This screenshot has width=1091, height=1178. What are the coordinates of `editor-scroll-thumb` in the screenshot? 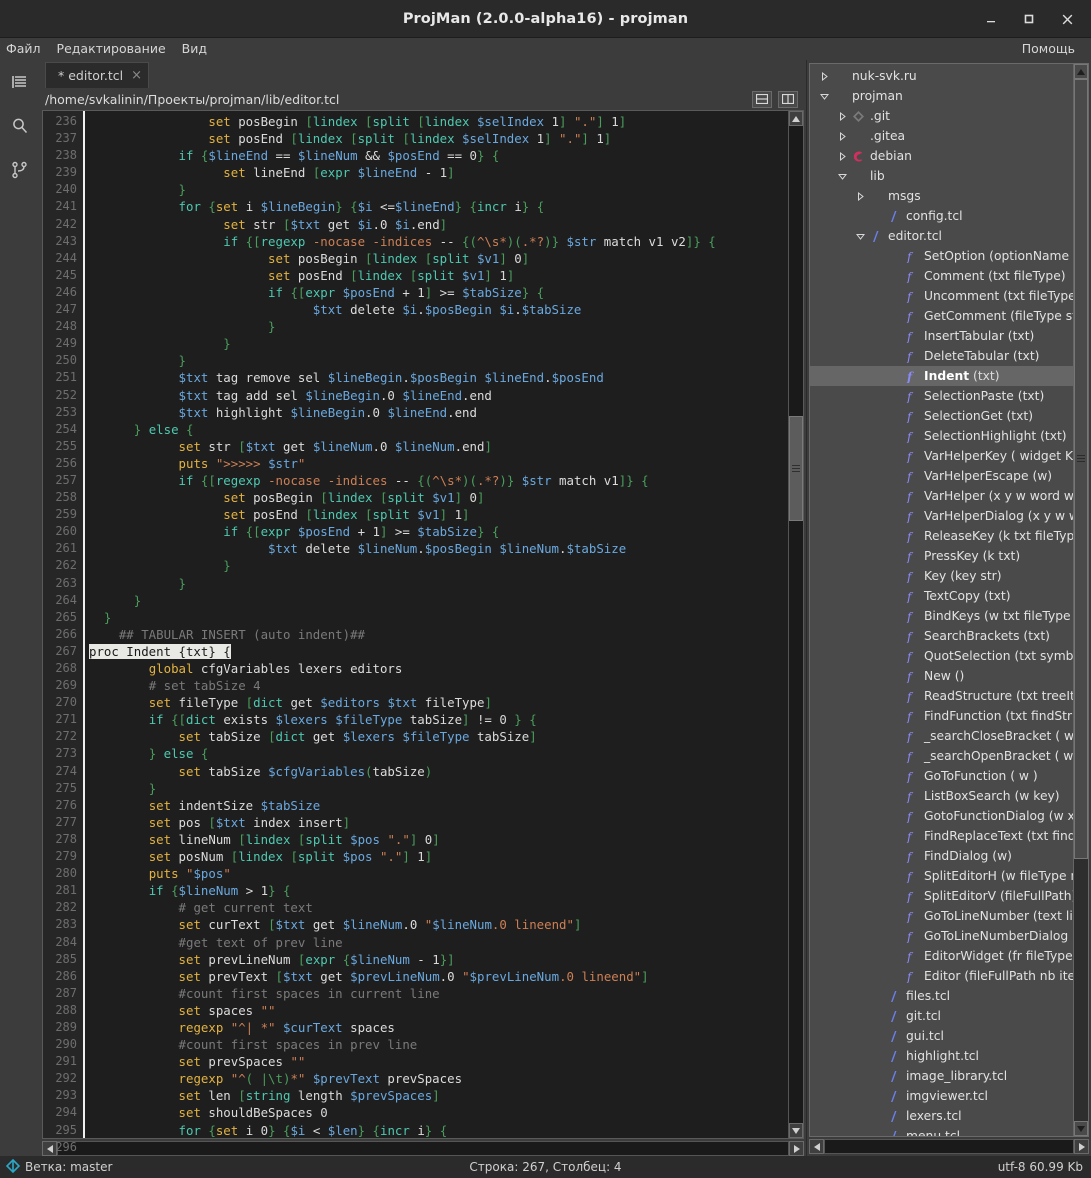 It's located at (796, 468).